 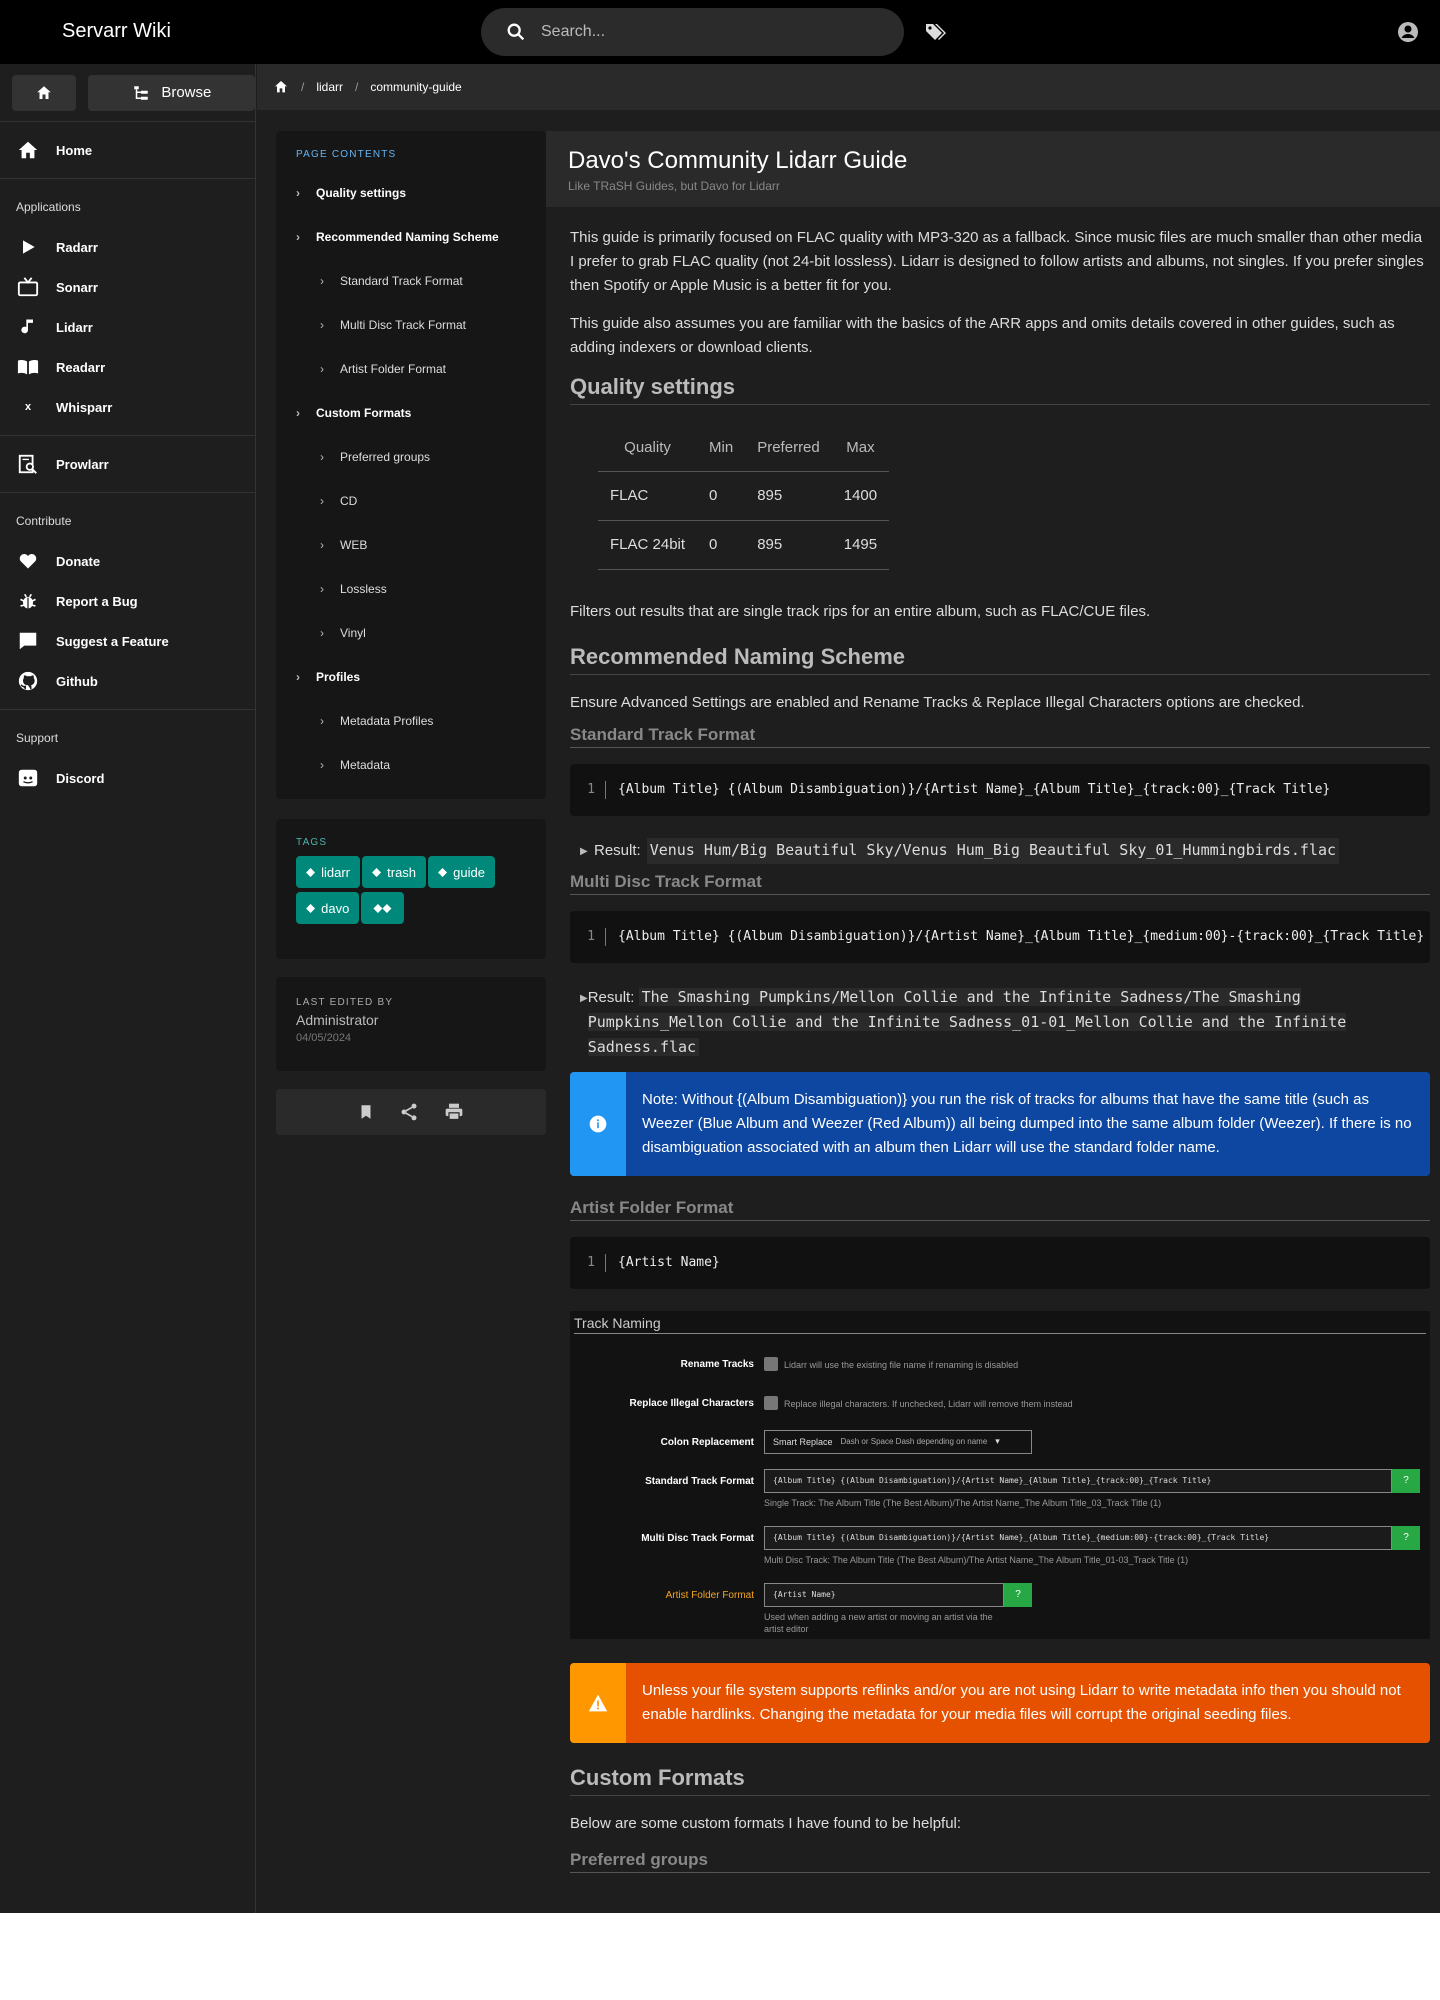 What do you see at coordinates (860, 448) in the screenshot?
I see `column-header: Max` at bounding box center [860, 448].